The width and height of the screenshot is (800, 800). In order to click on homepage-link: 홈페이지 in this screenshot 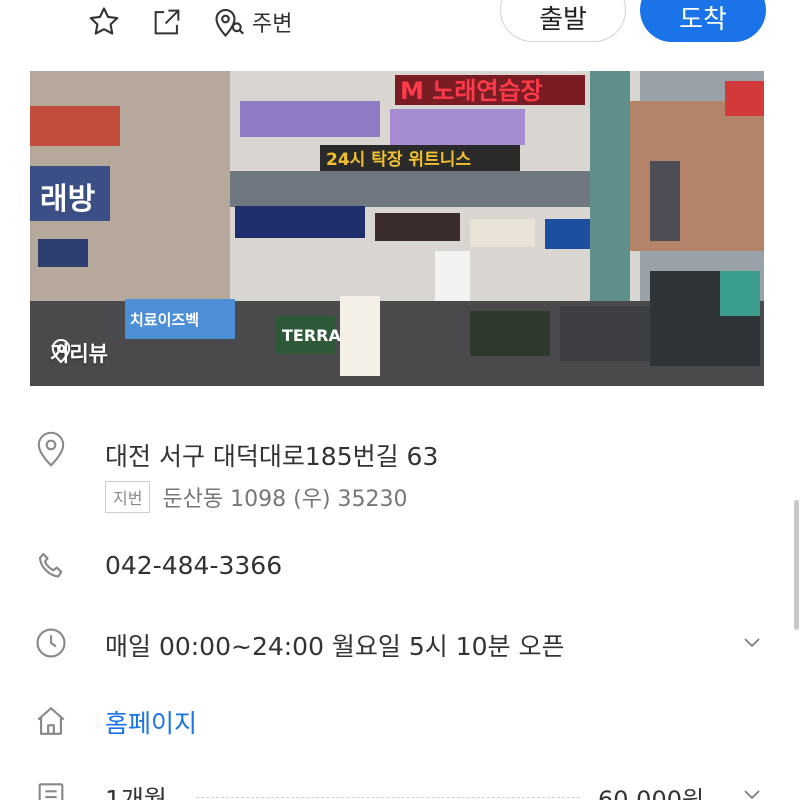, I will do `click(151, 722)`.